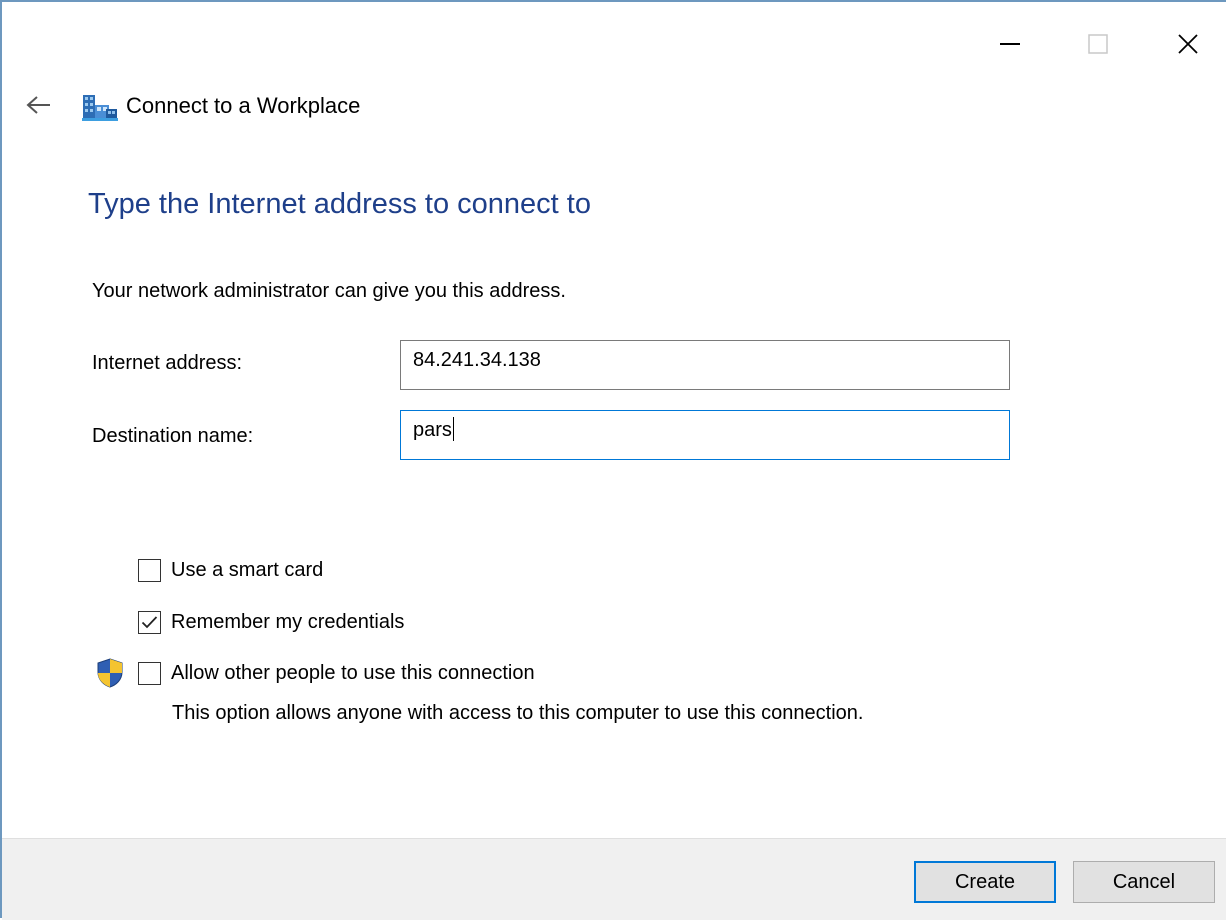  I want to click on create-button: Create, so click(985, 882).